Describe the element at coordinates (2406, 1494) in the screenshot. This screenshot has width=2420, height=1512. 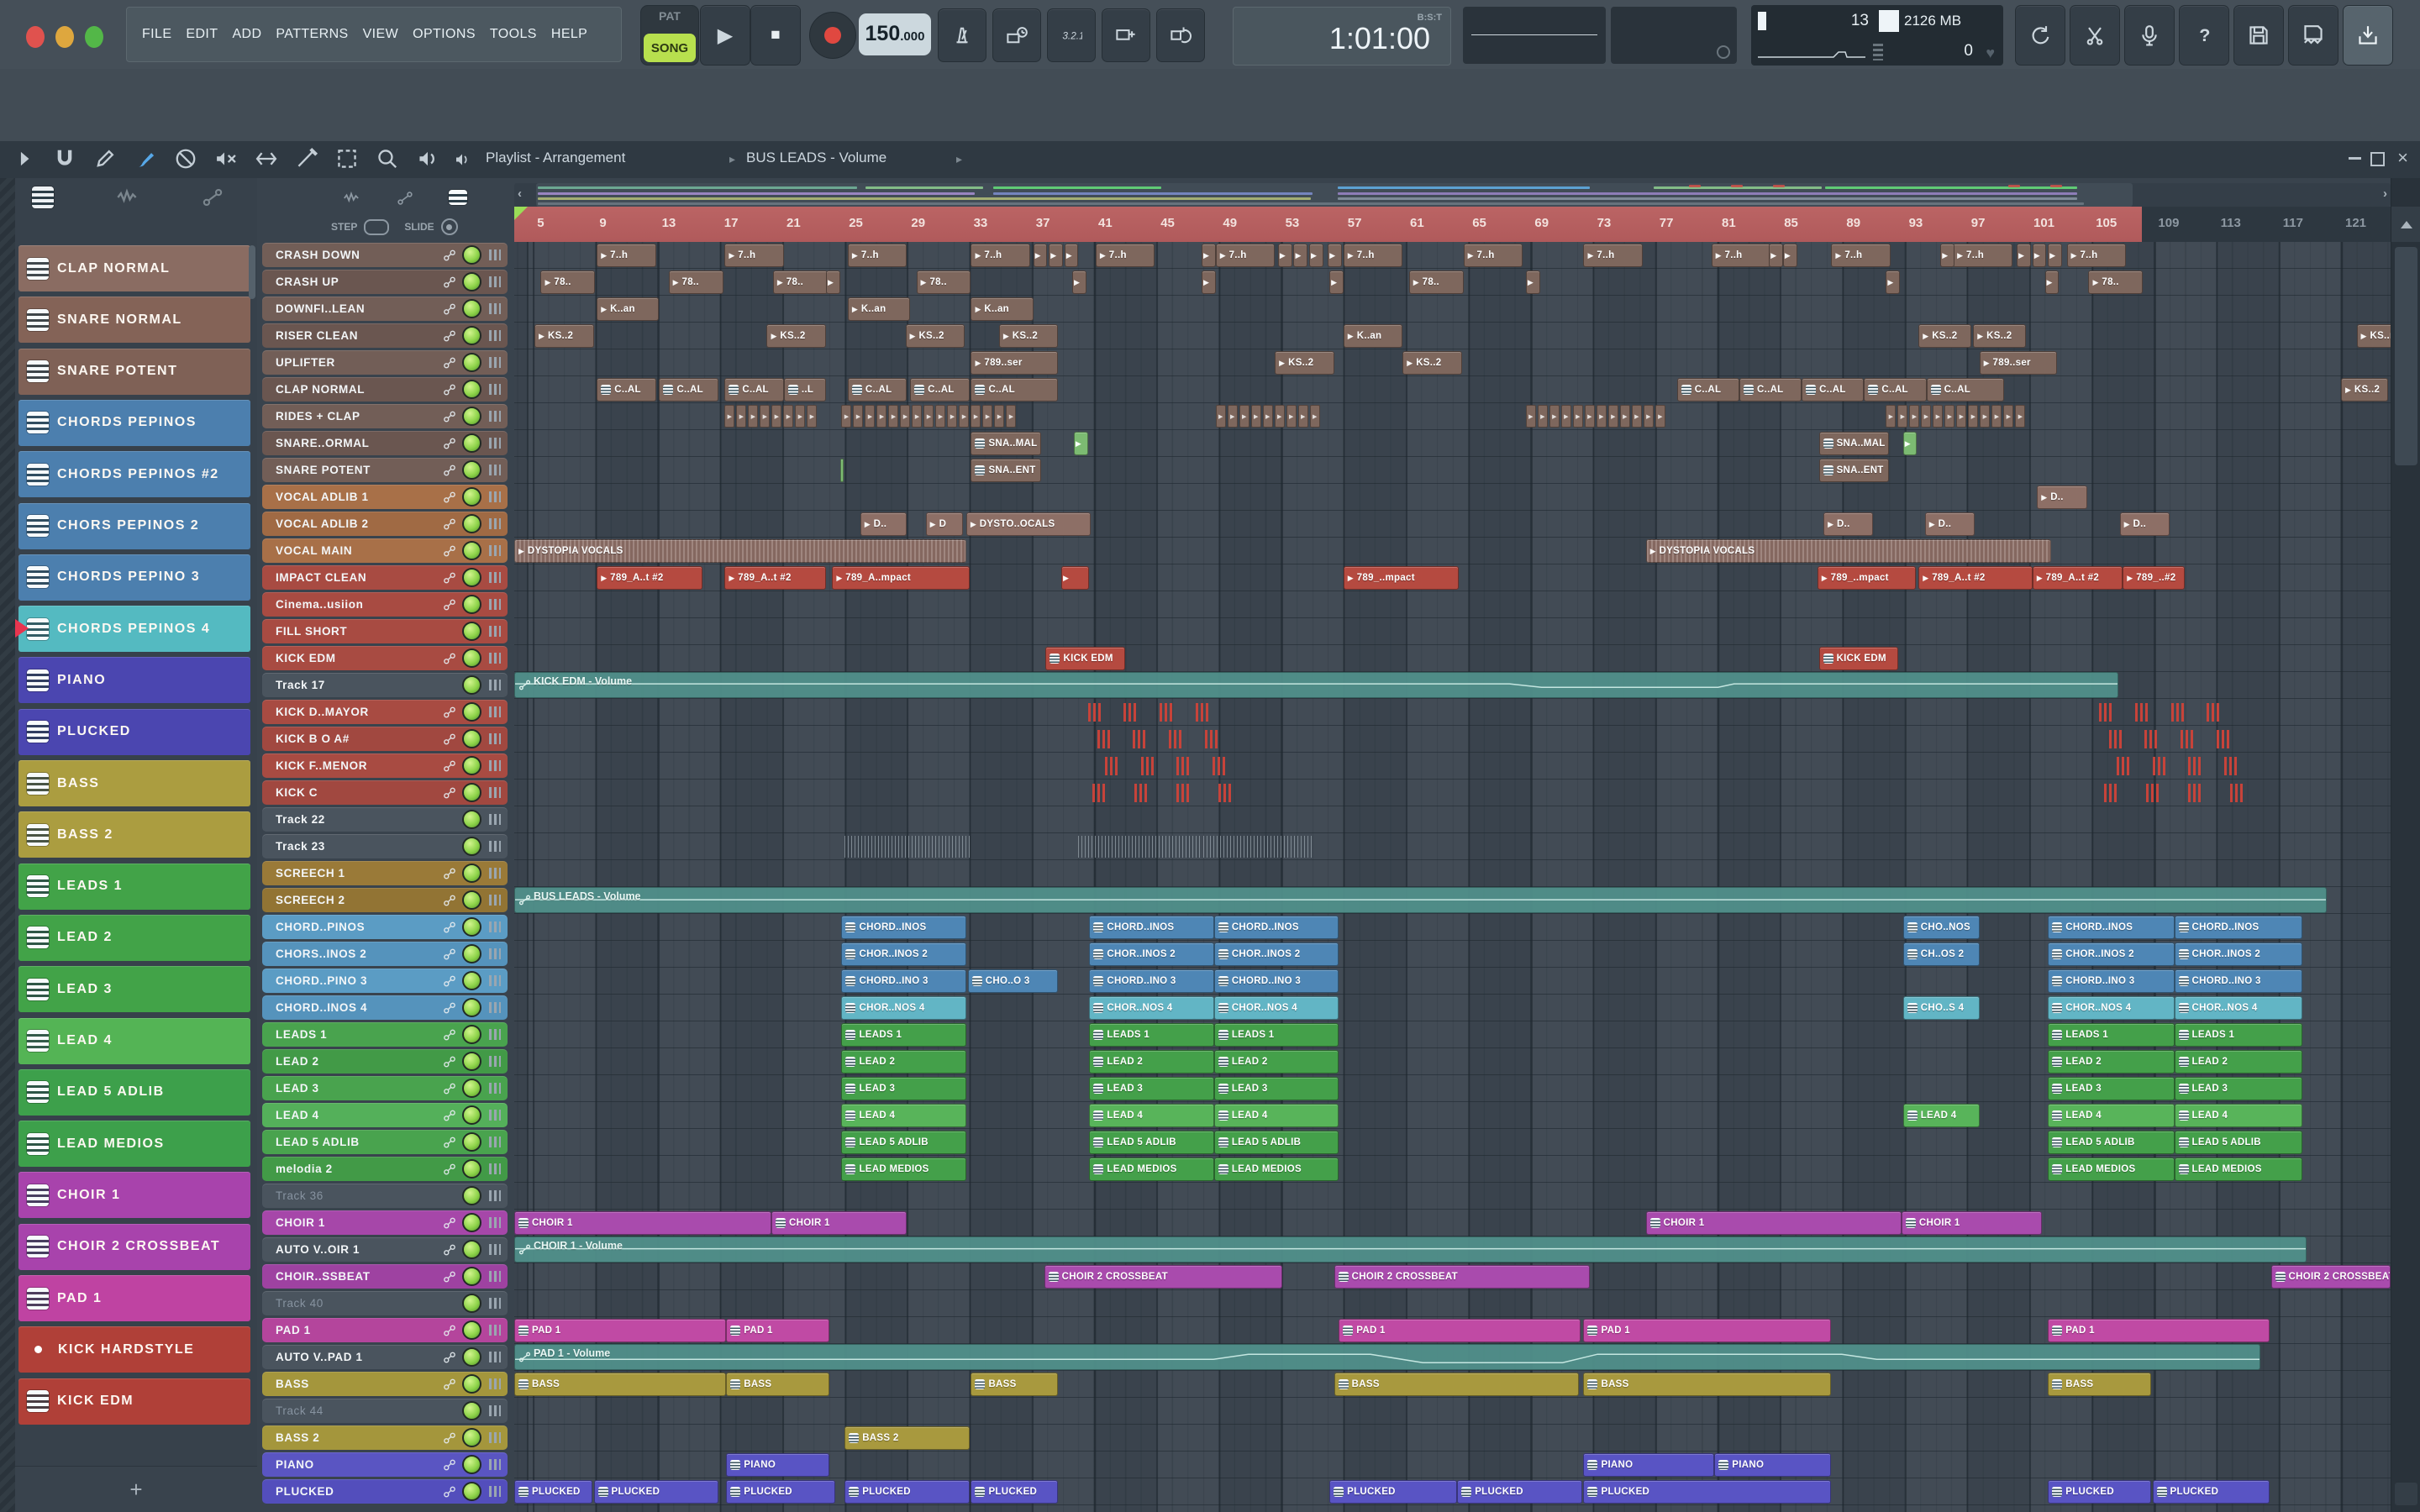
I see `scroll-corner-box` at that location.